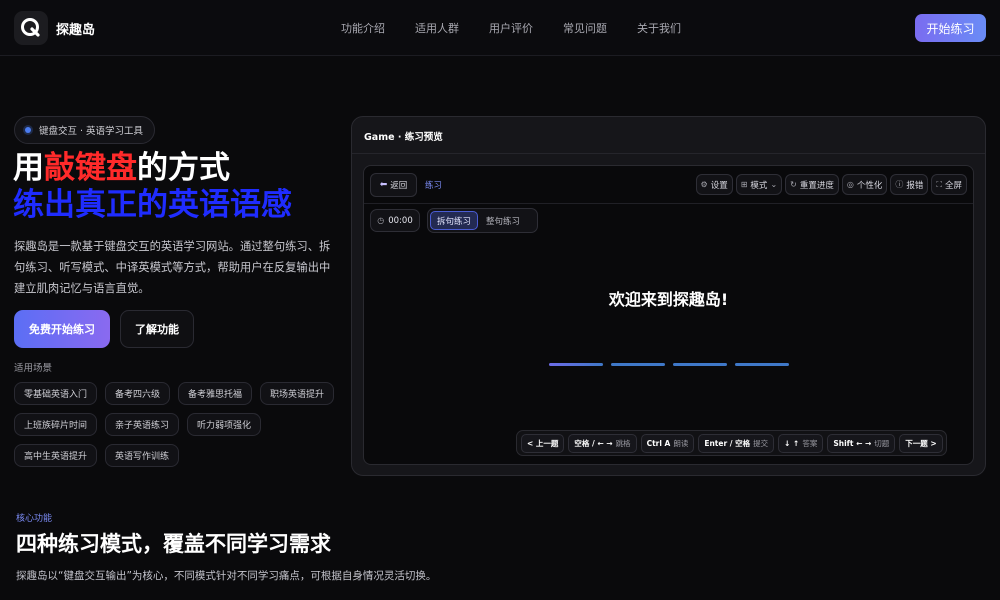 This screenshot has height=600, width=1000. Describe the element at coordinates (793, 184) in the screenshot. I see `reset-icon: ↻` at that location.